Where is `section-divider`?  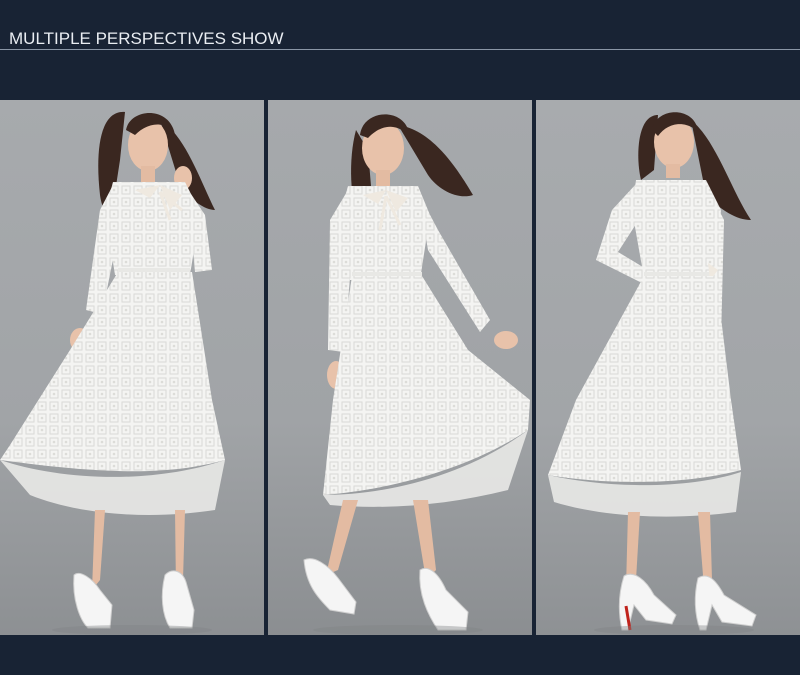 section-divider is located at coordinates (400, 49).